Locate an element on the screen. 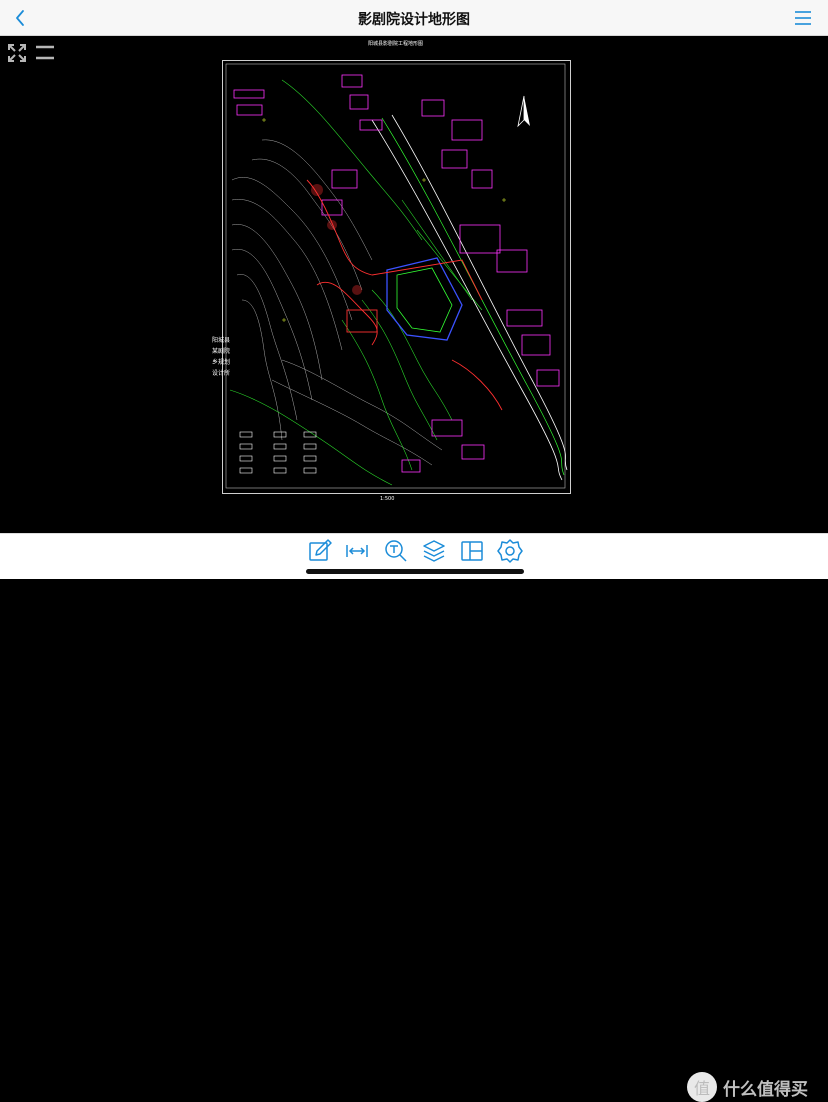  home-indicator is located at coordinates (415, 571).